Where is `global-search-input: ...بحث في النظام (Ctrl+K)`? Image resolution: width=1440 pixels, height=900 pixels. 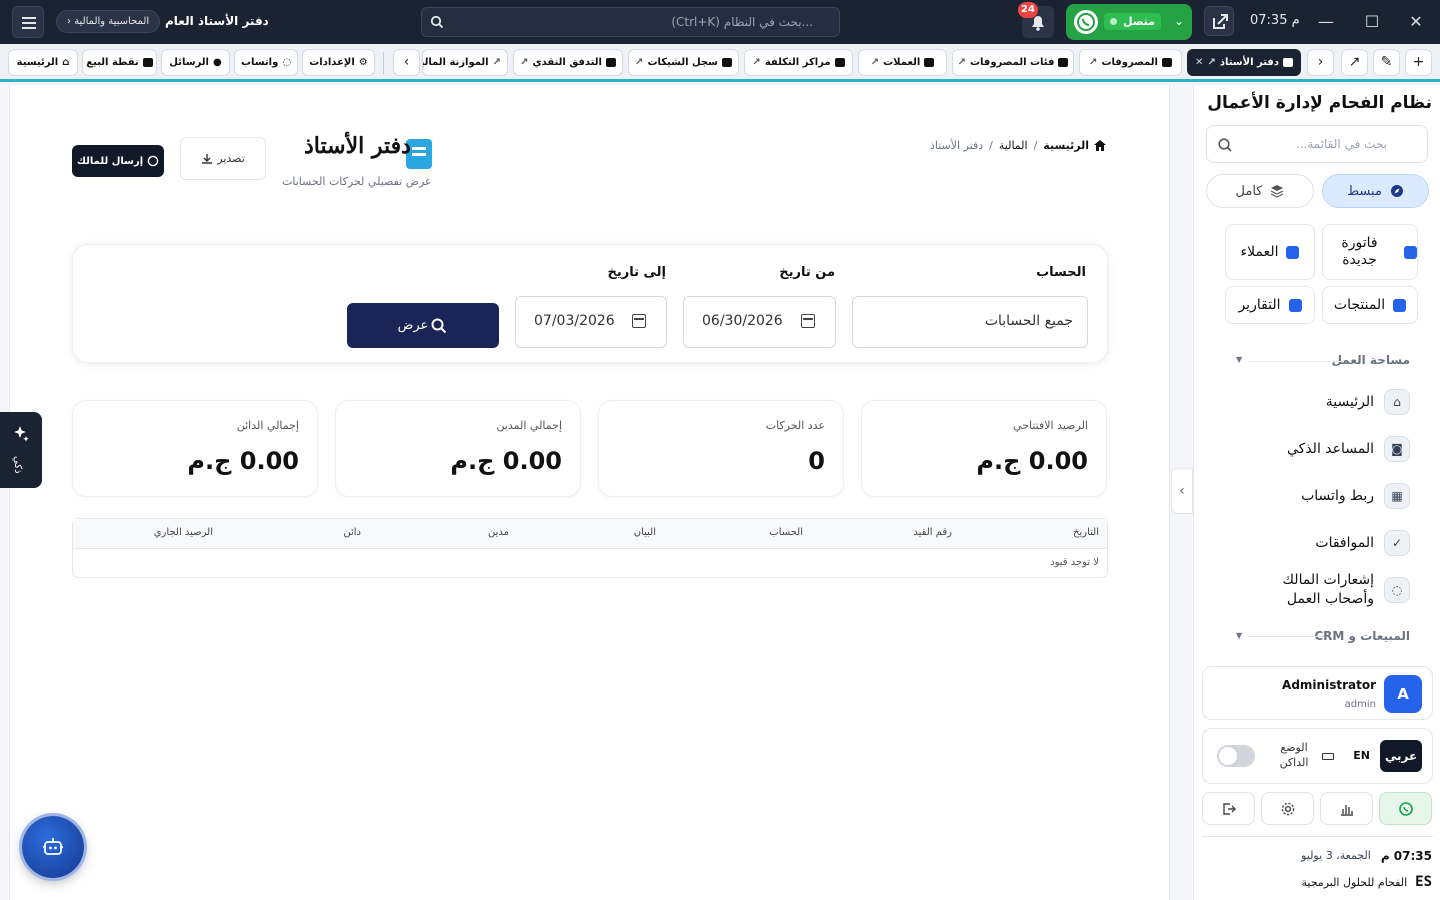 global-search-input: ...بحث في النظام (Ctrl+K) is located at coordinates (630, 22).